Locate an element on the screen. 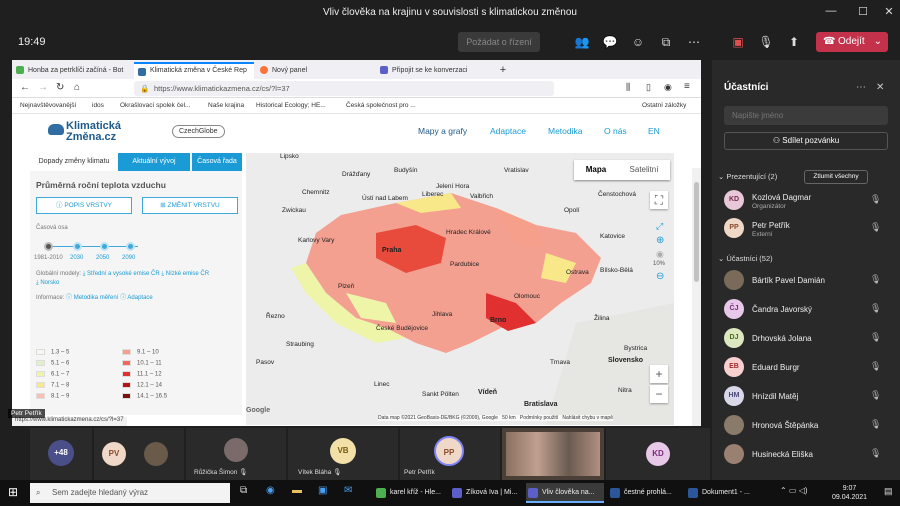 Image resolution: width=900 pixels, height=506 pixels. participant-search-input is located at coordinates (806, 115).